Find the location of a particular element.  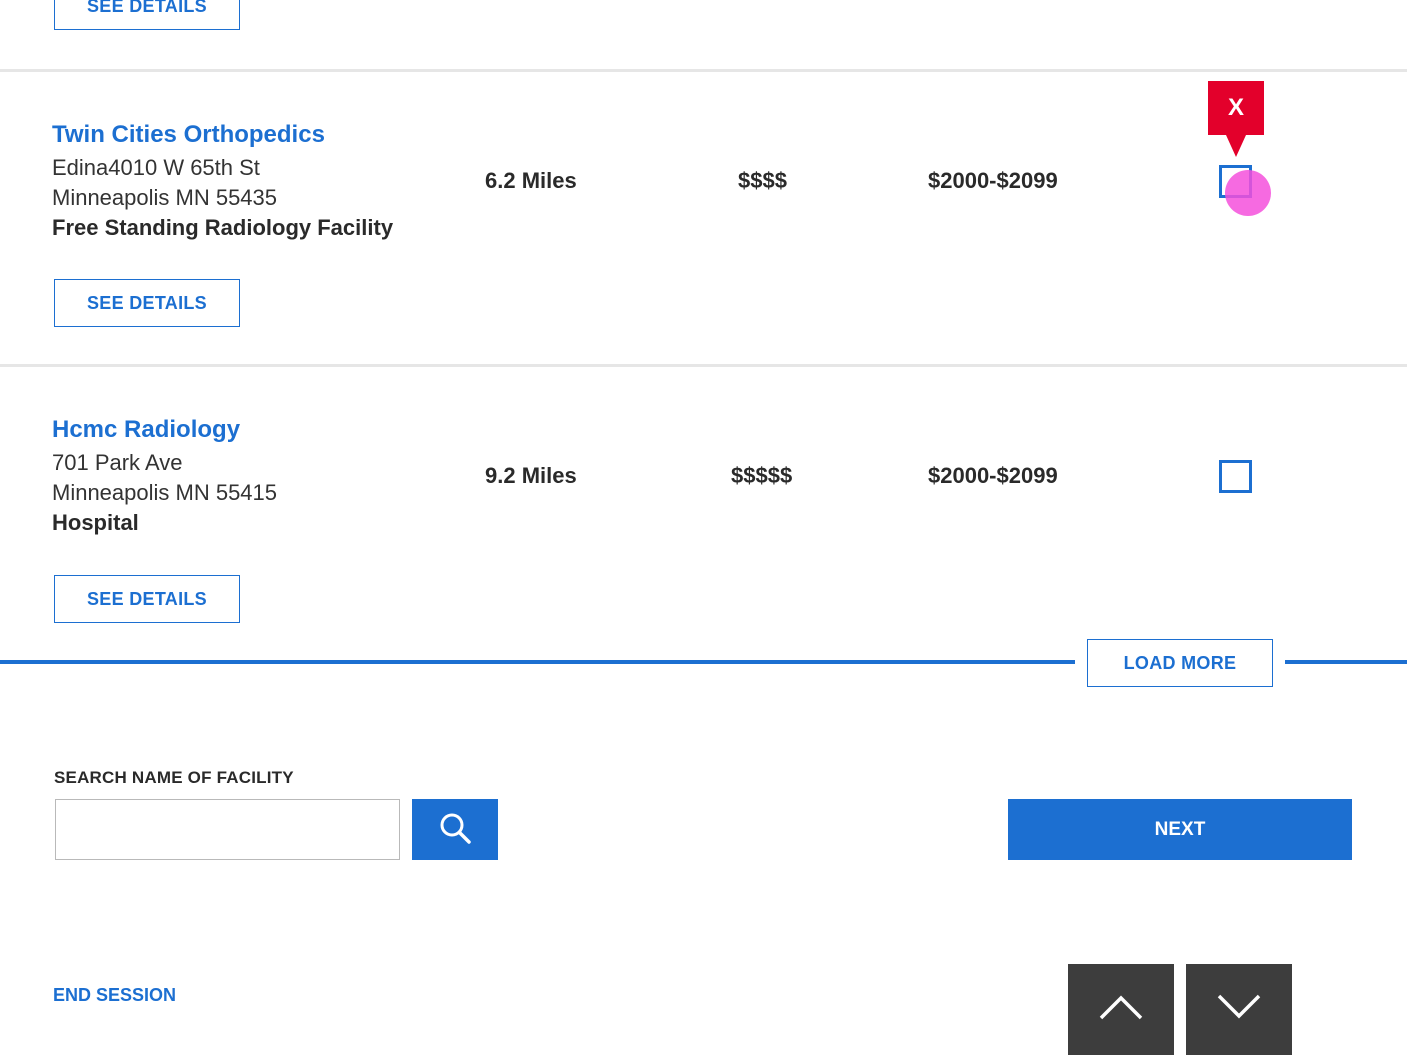

facility-address-line1: Edina4010 W 65th St is located at coordinates (156, 167).